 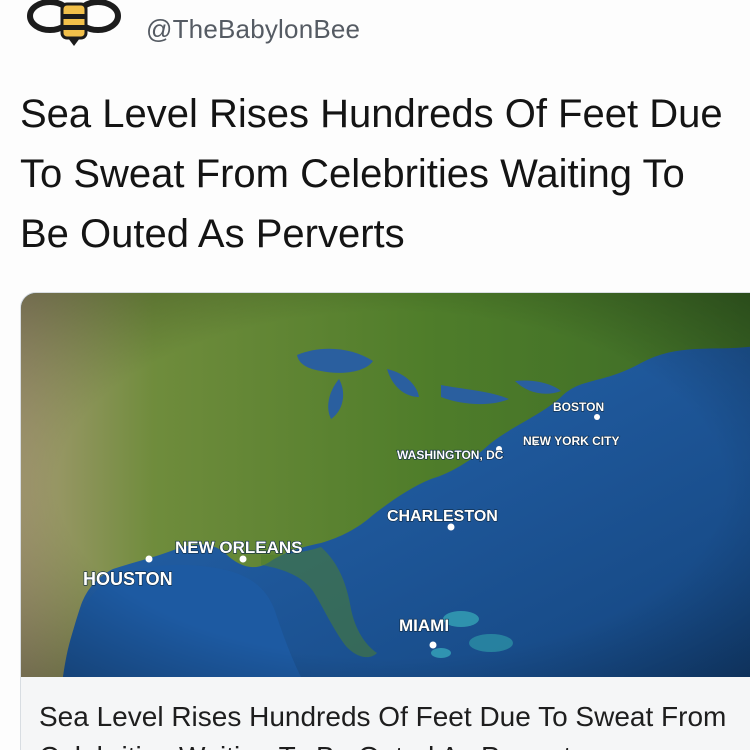 I want to click on city-label-boston: BOSTON, so click(x=578, y=407).